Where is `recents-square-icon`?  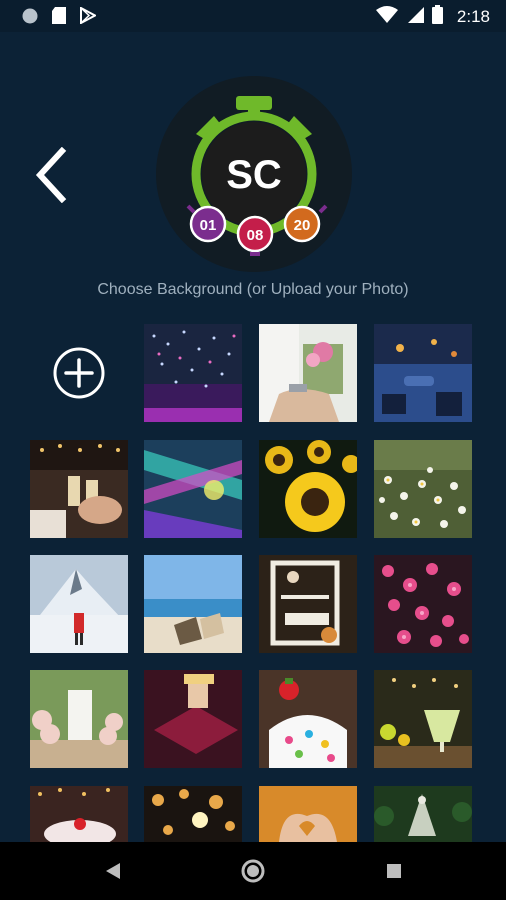 recents-square-icon is located at coordinates (394, 871).